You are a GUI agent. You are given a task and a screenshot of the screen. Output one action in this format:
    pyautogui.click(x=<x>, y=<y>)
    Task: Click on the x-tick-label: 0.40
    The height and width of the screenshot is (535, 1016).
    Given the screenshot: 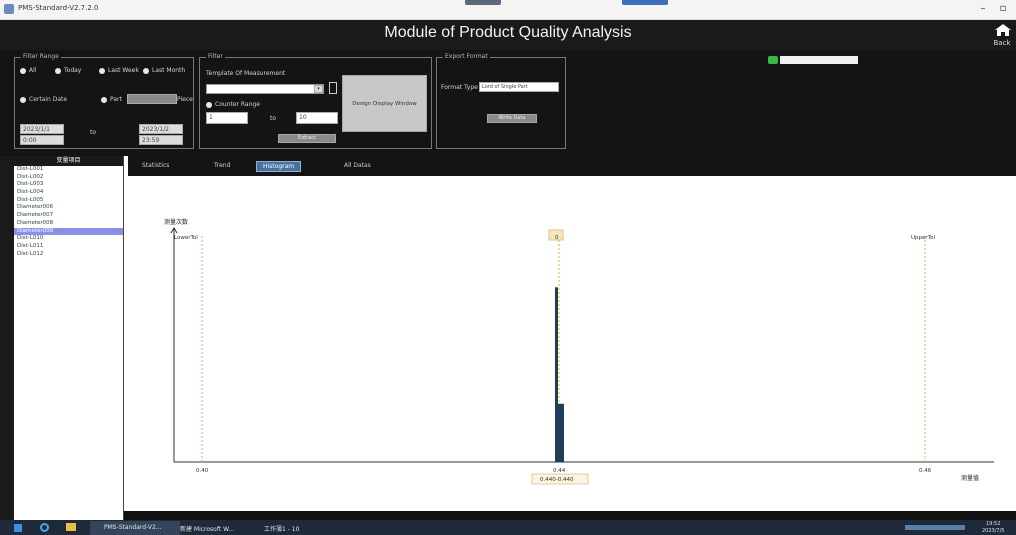 What is the action you would take?
    pyautogui.click(x=202, y=471)
    